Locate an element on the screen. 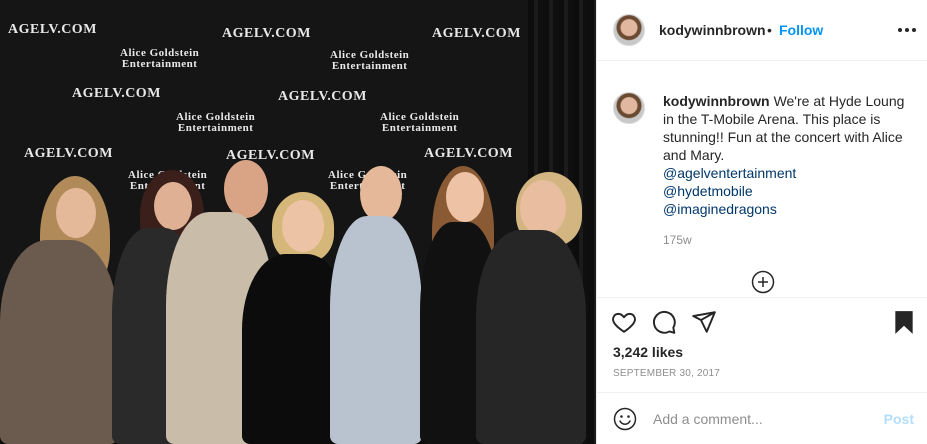 The width and height of the screenshot is (927, 444). share-icon is located at coordinates (704, 322).